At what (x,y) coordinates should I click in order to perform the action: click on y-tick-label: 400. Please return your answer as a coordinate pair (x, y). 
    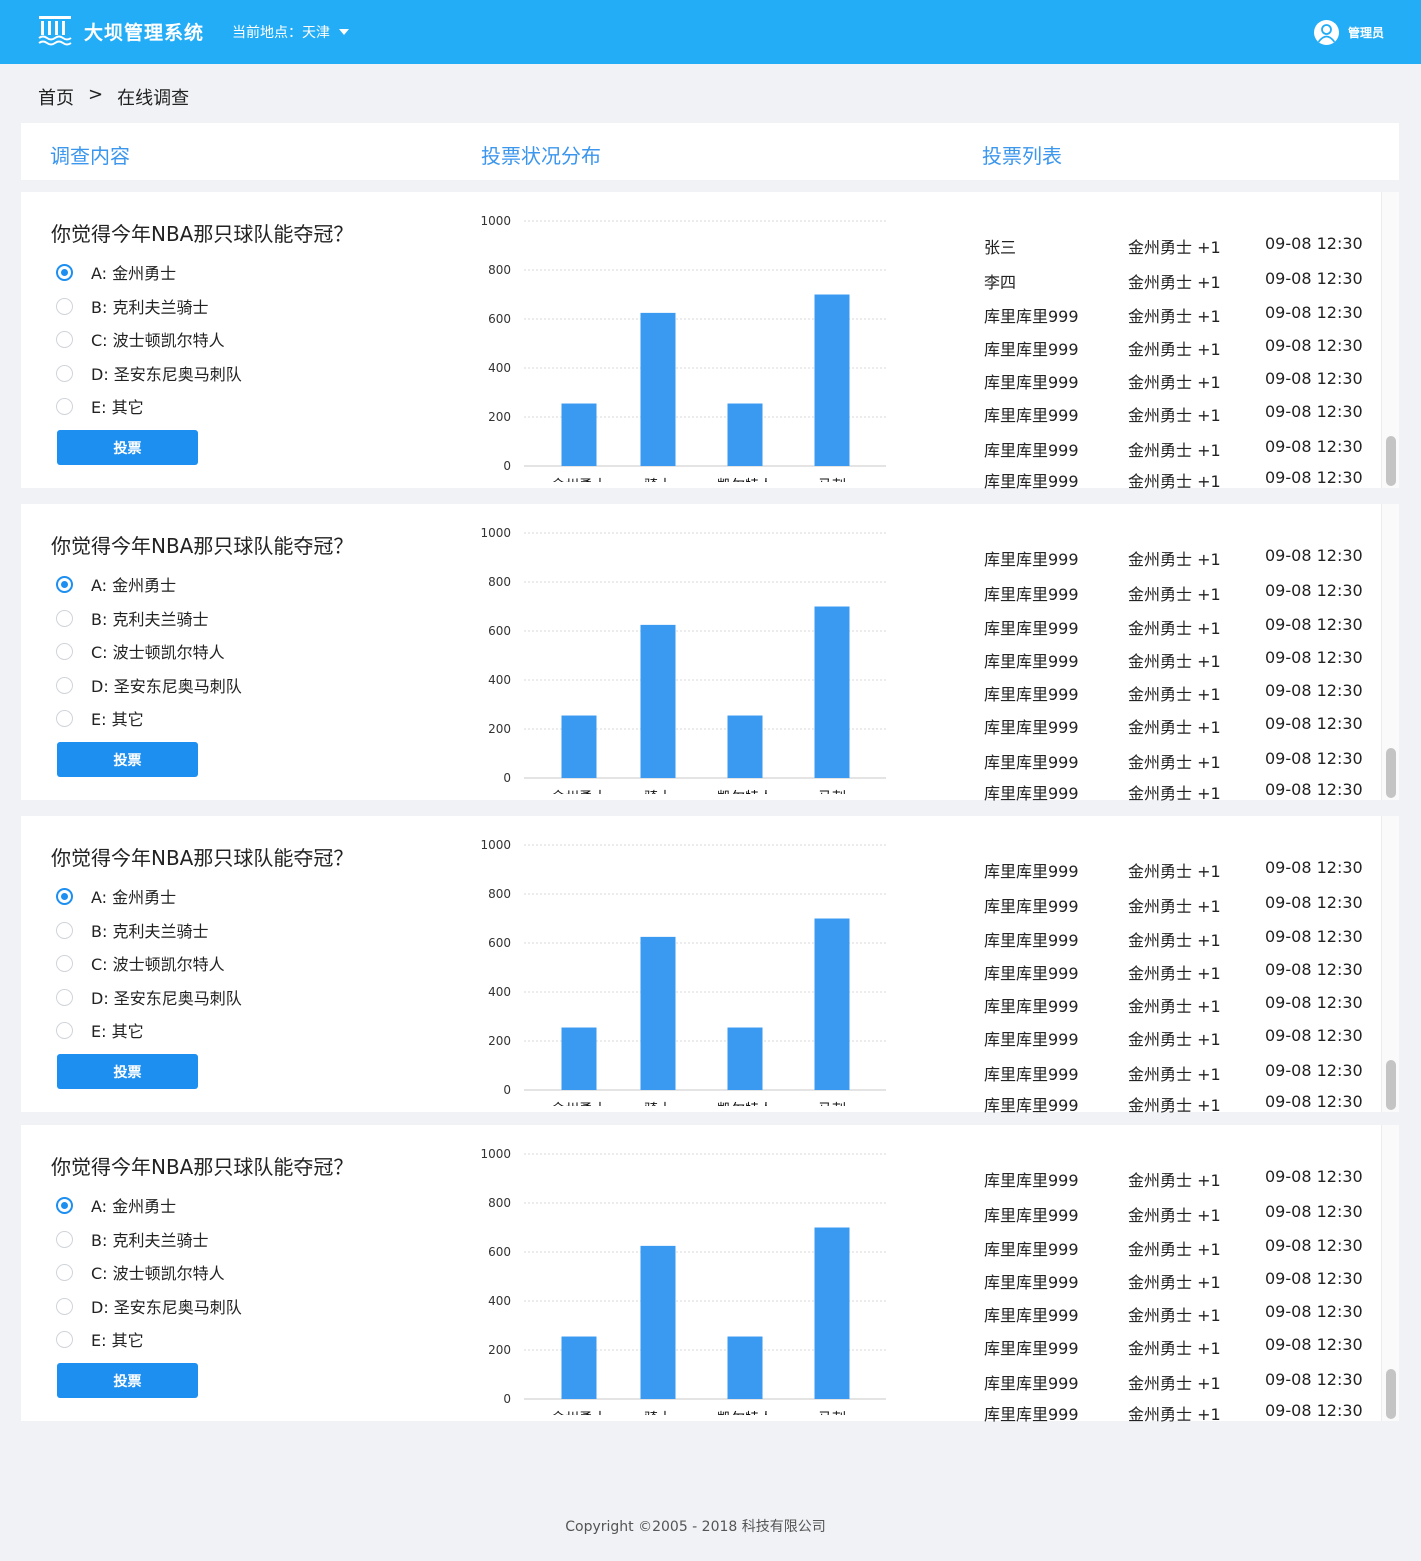
    Looking at the image, I should click on (499, 680).